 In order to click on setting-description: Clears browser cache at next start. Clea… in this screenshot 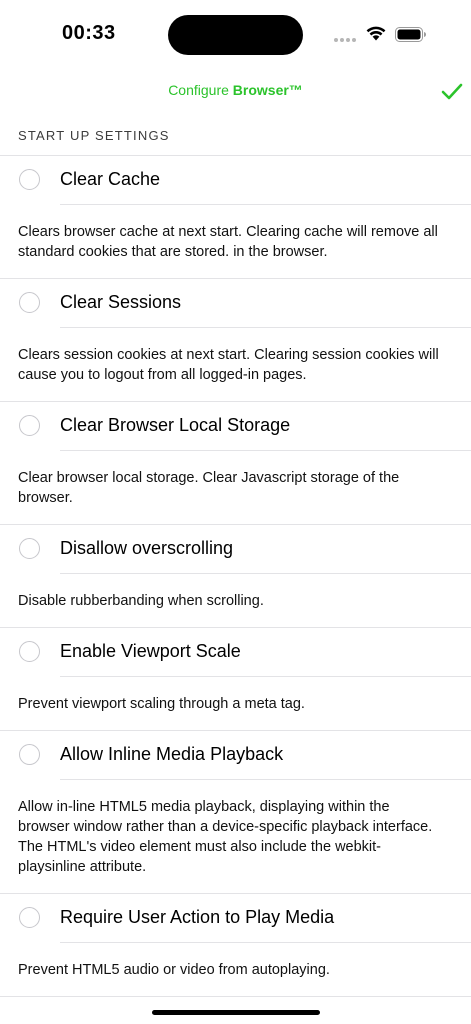, I will do `click(228, 242)`.